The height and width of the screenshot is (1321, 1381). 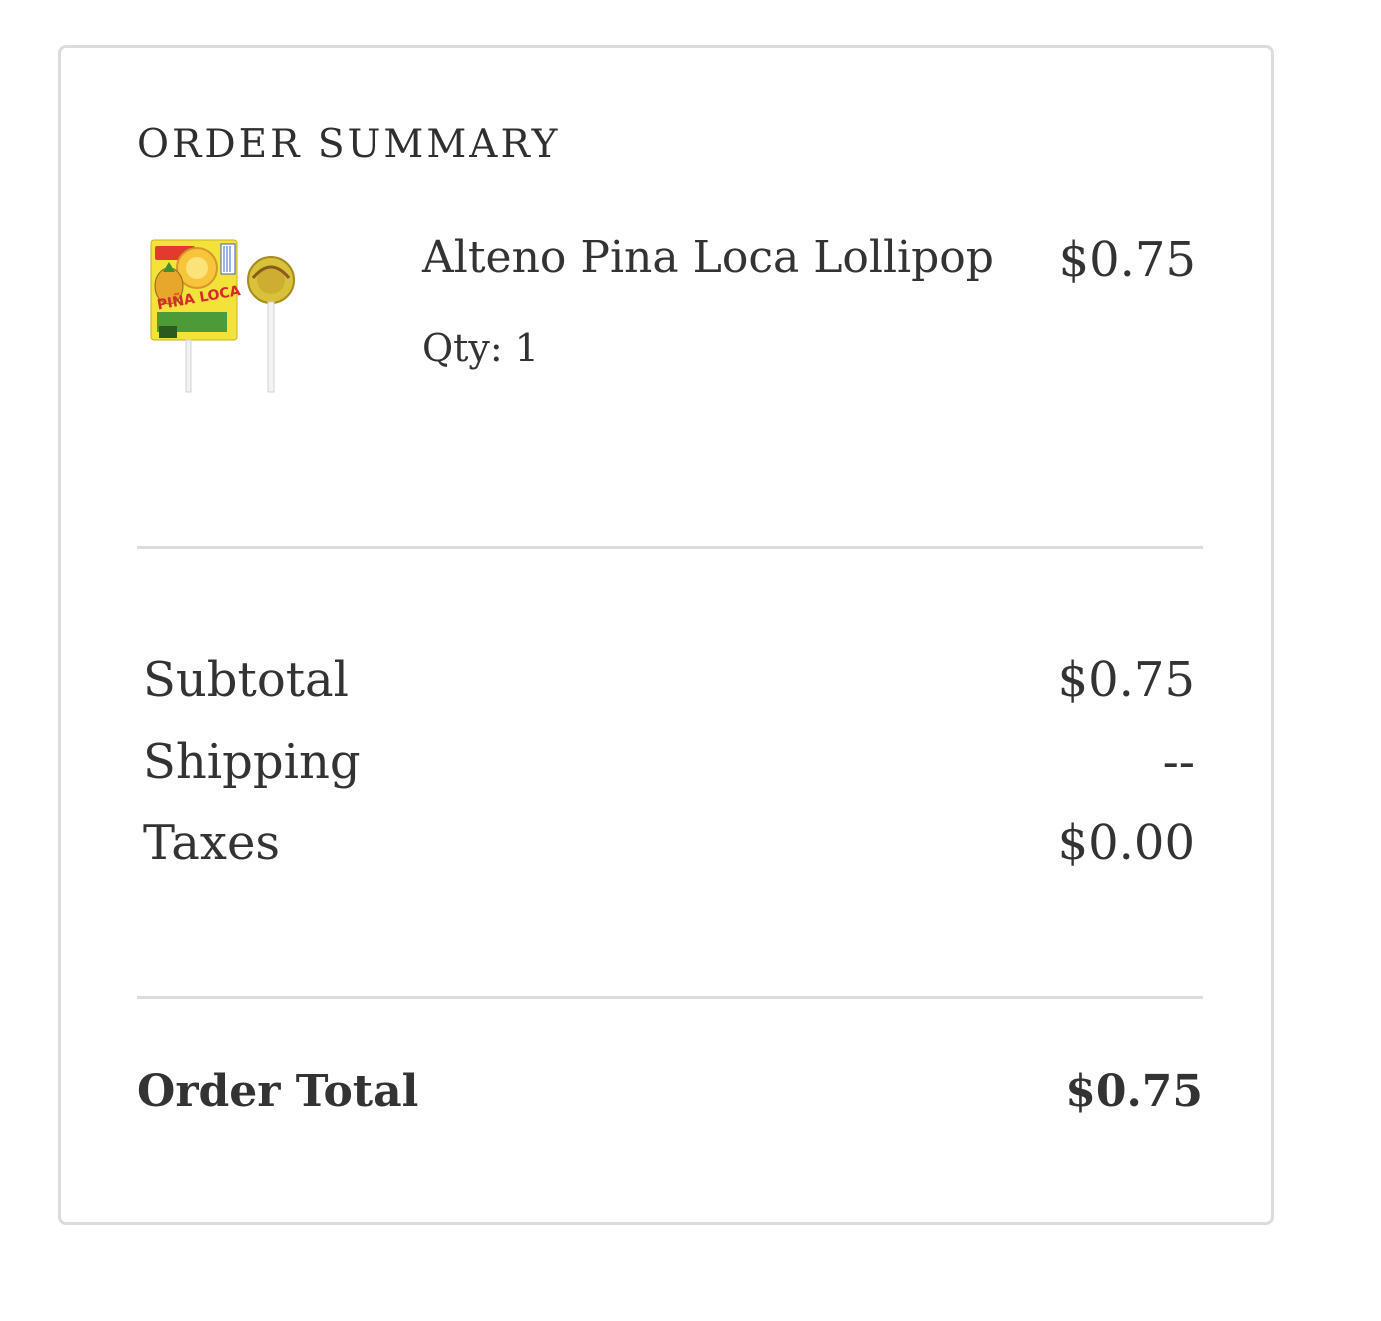 I want to click on item-quantity: Qty: 1, so click(x=480, y=348).